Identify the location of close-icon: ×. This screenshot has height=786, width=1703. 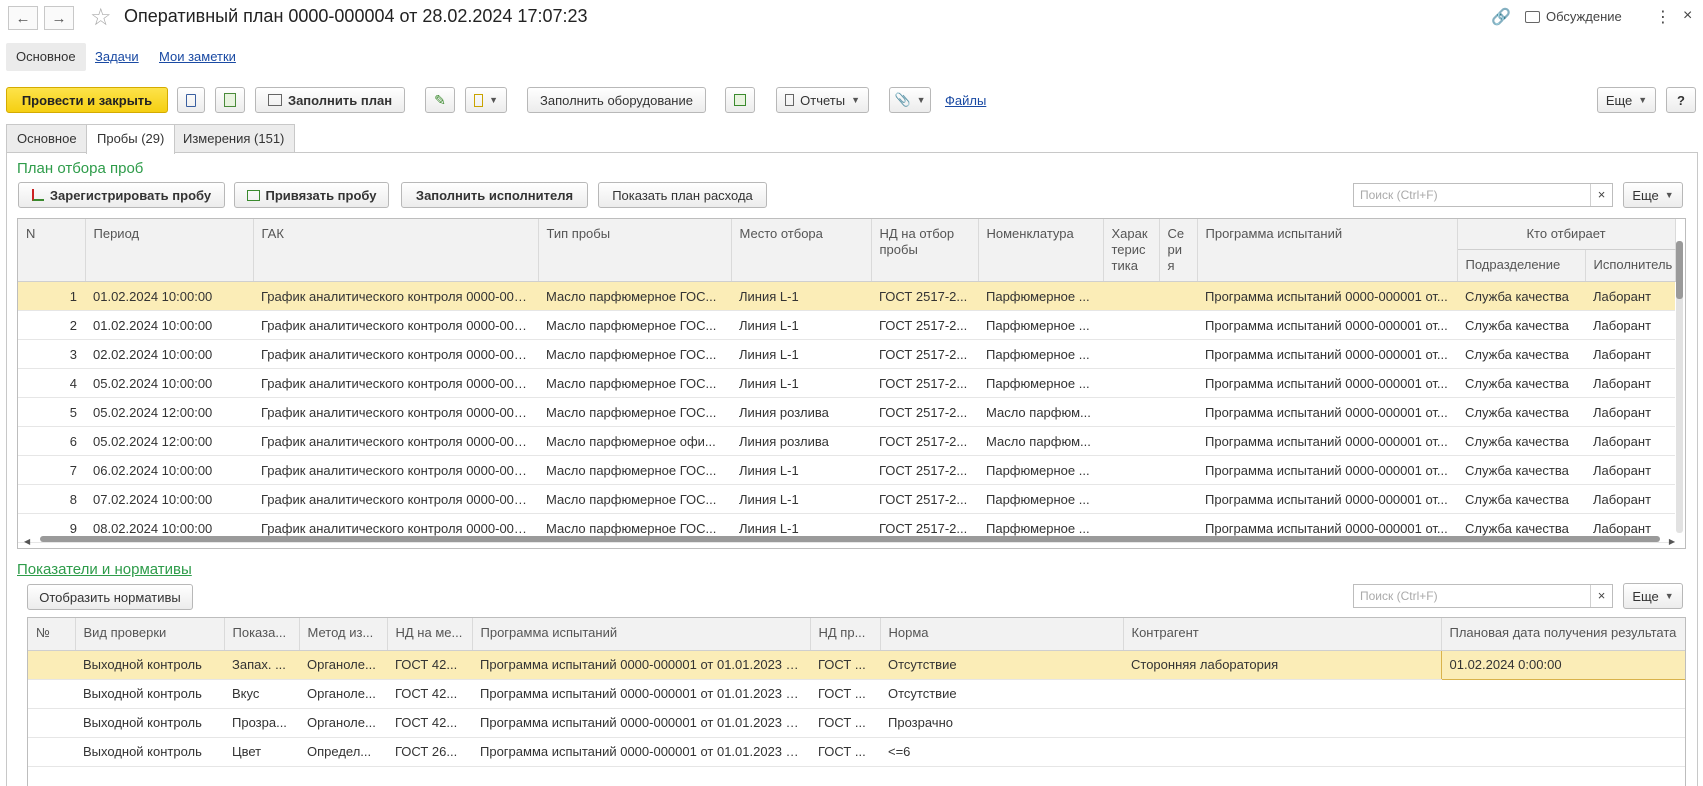
(1687, 16).